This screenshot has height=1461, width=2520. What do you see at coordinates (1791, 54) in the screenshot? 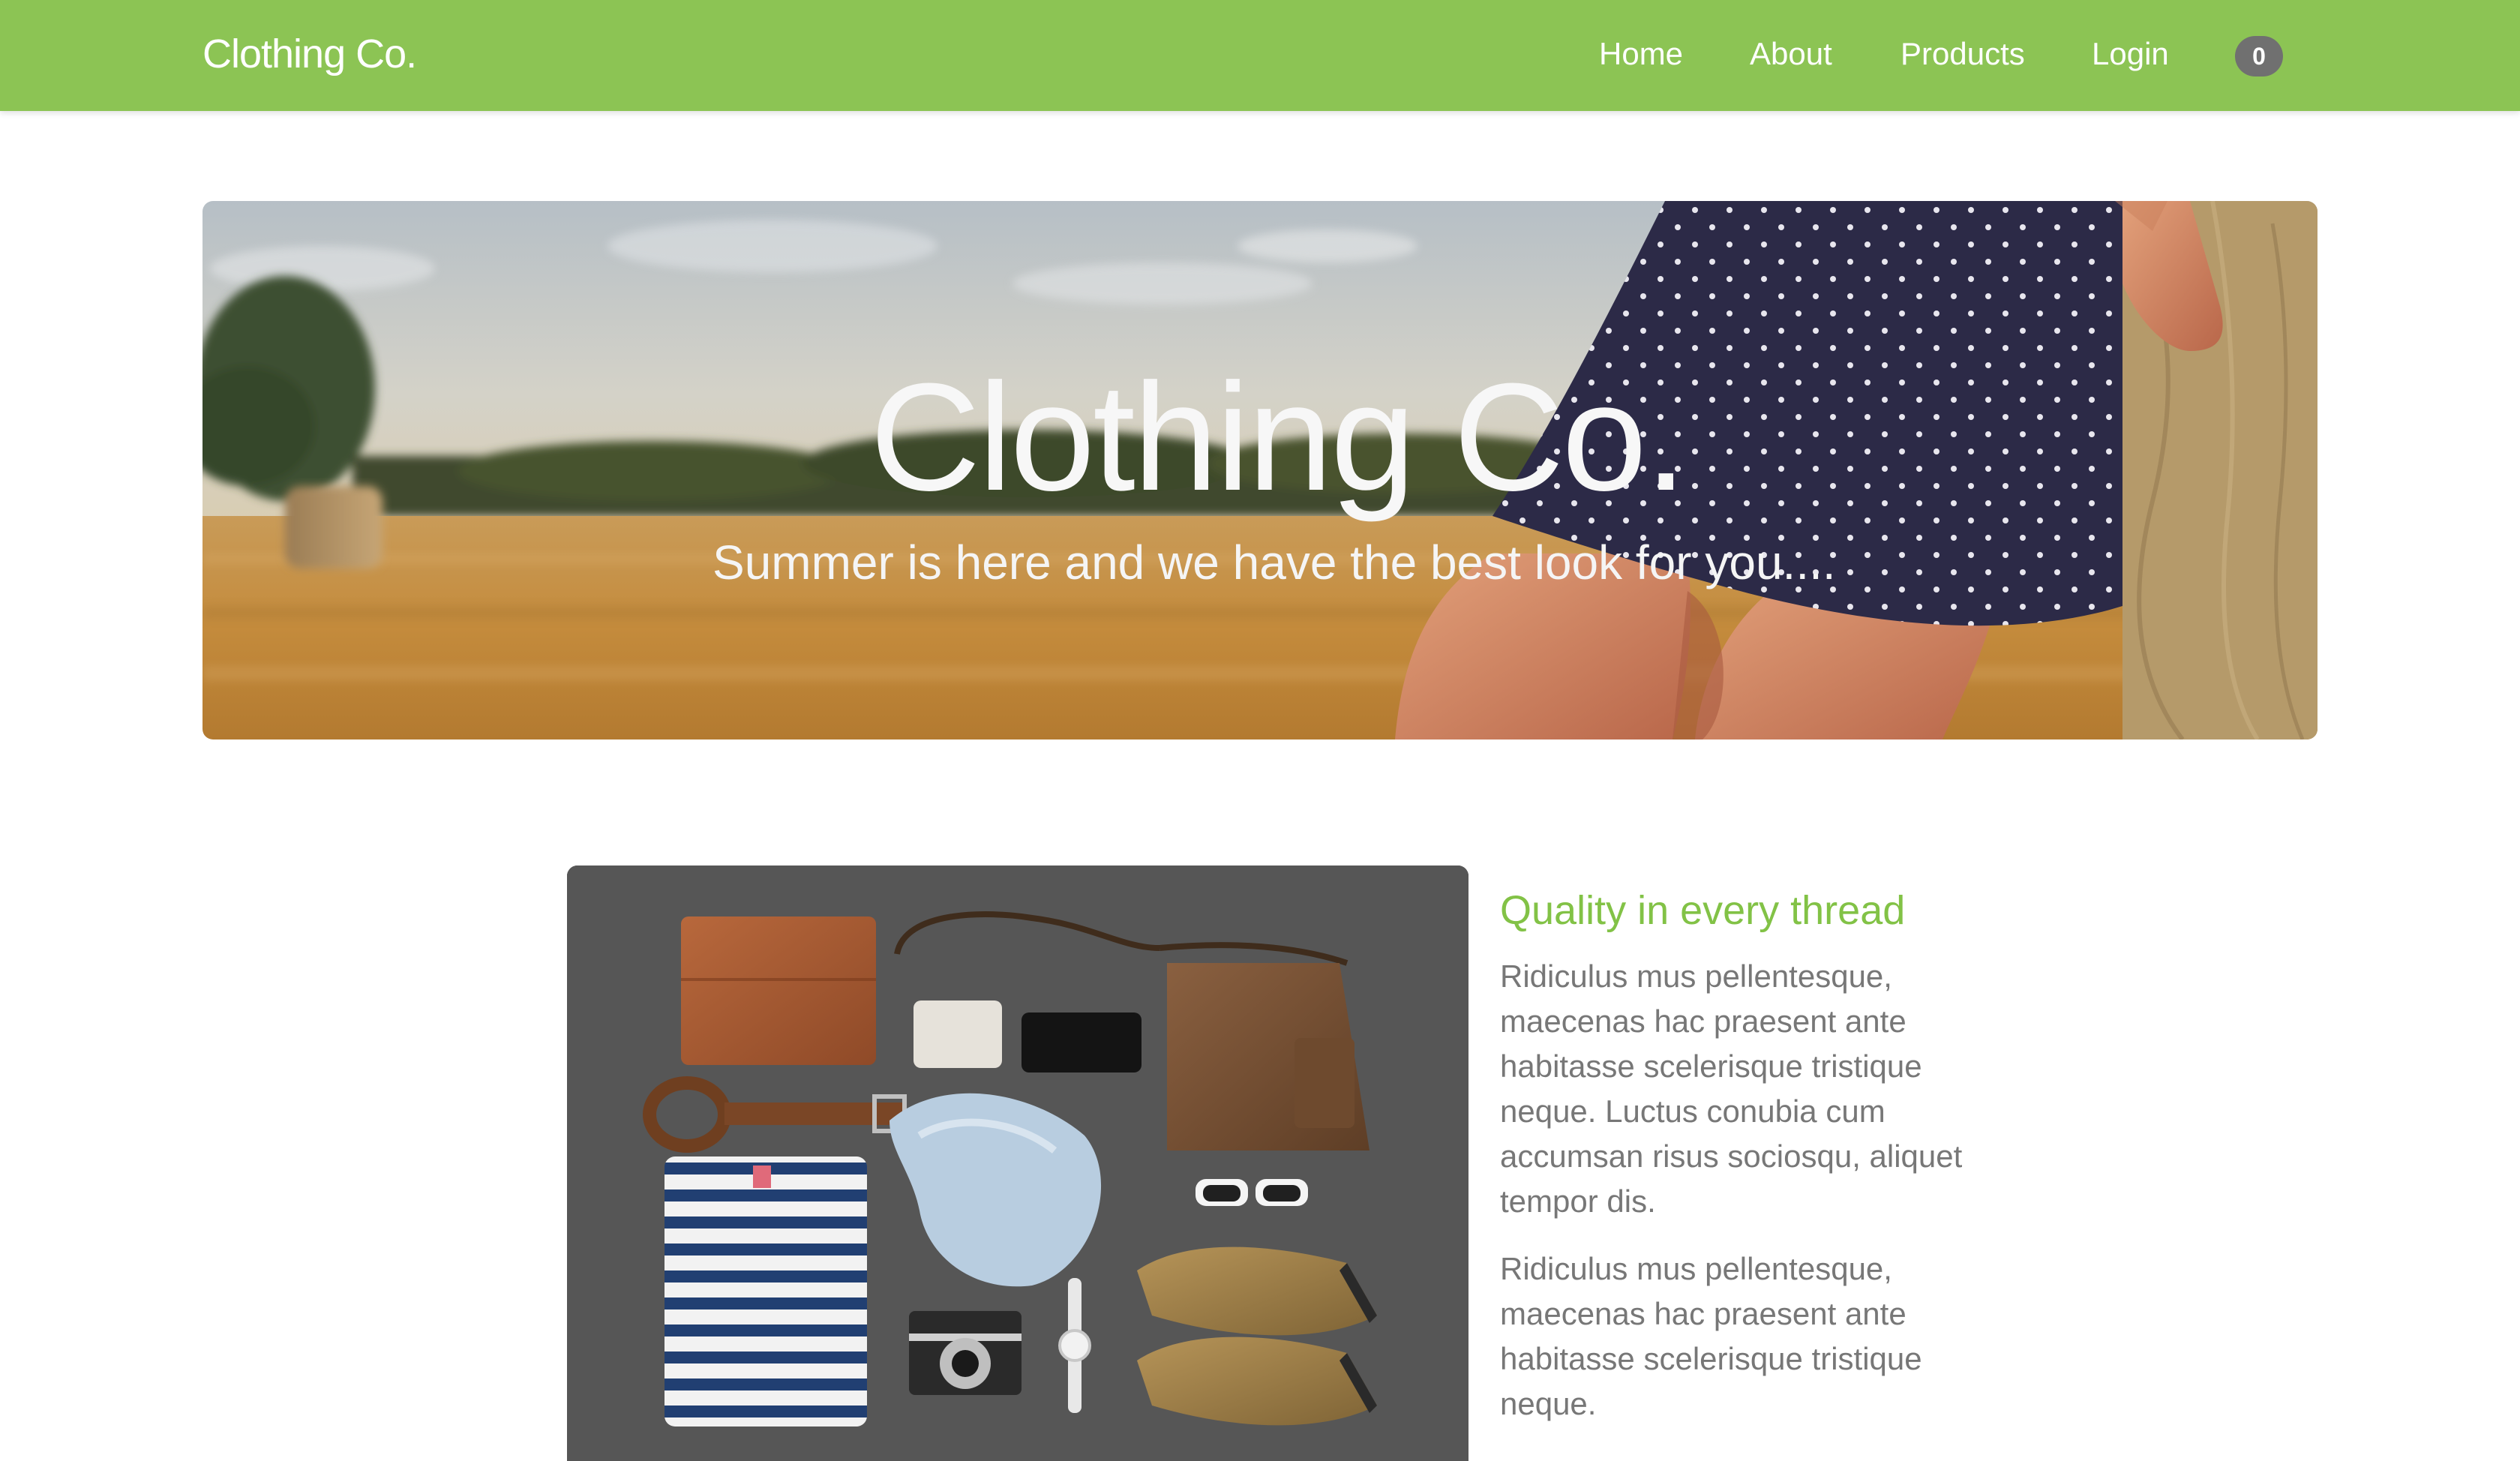
I see `nav-link-about: About` at bounding box center [1791, 54].